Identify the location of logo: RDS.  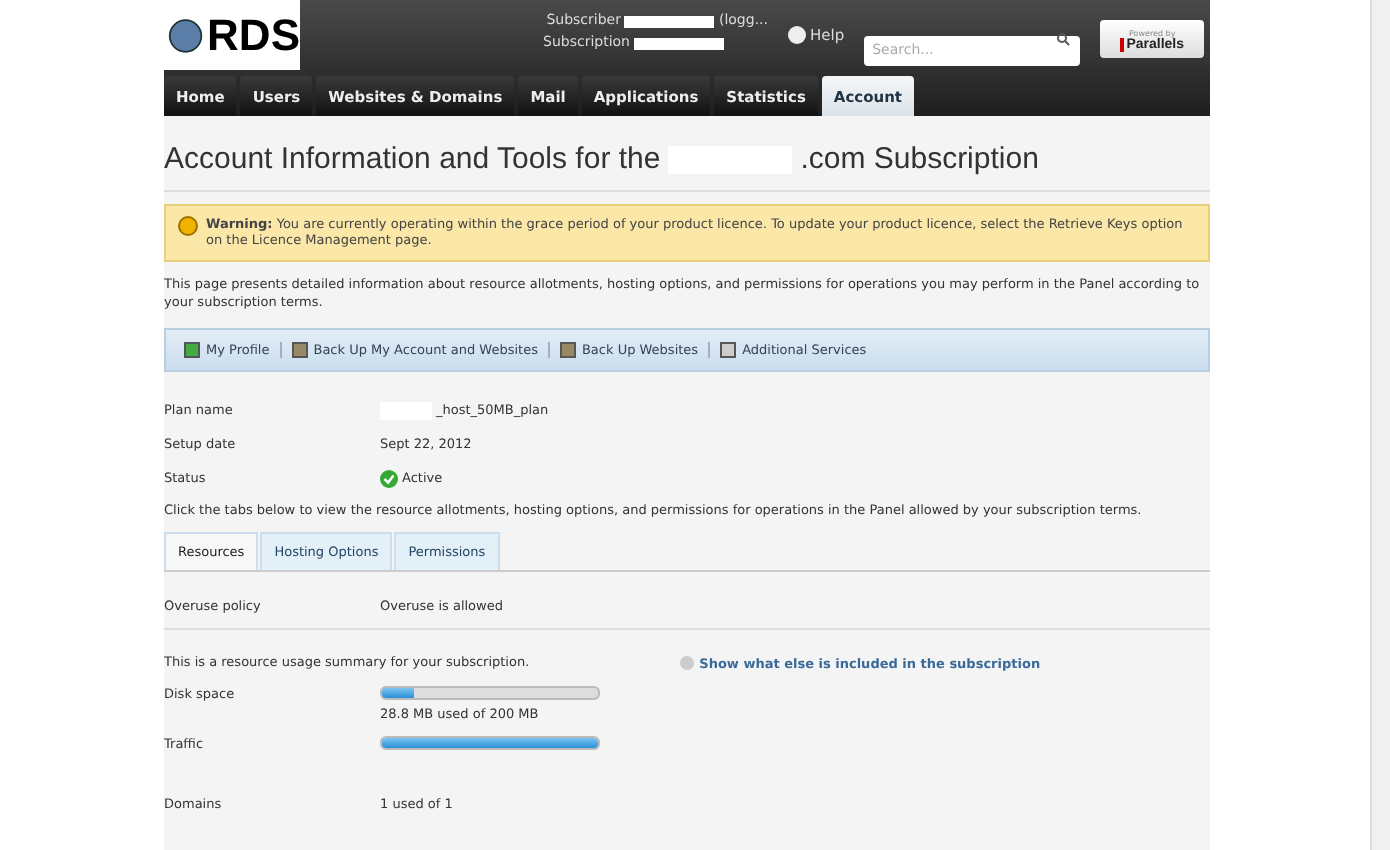
(232, 35).